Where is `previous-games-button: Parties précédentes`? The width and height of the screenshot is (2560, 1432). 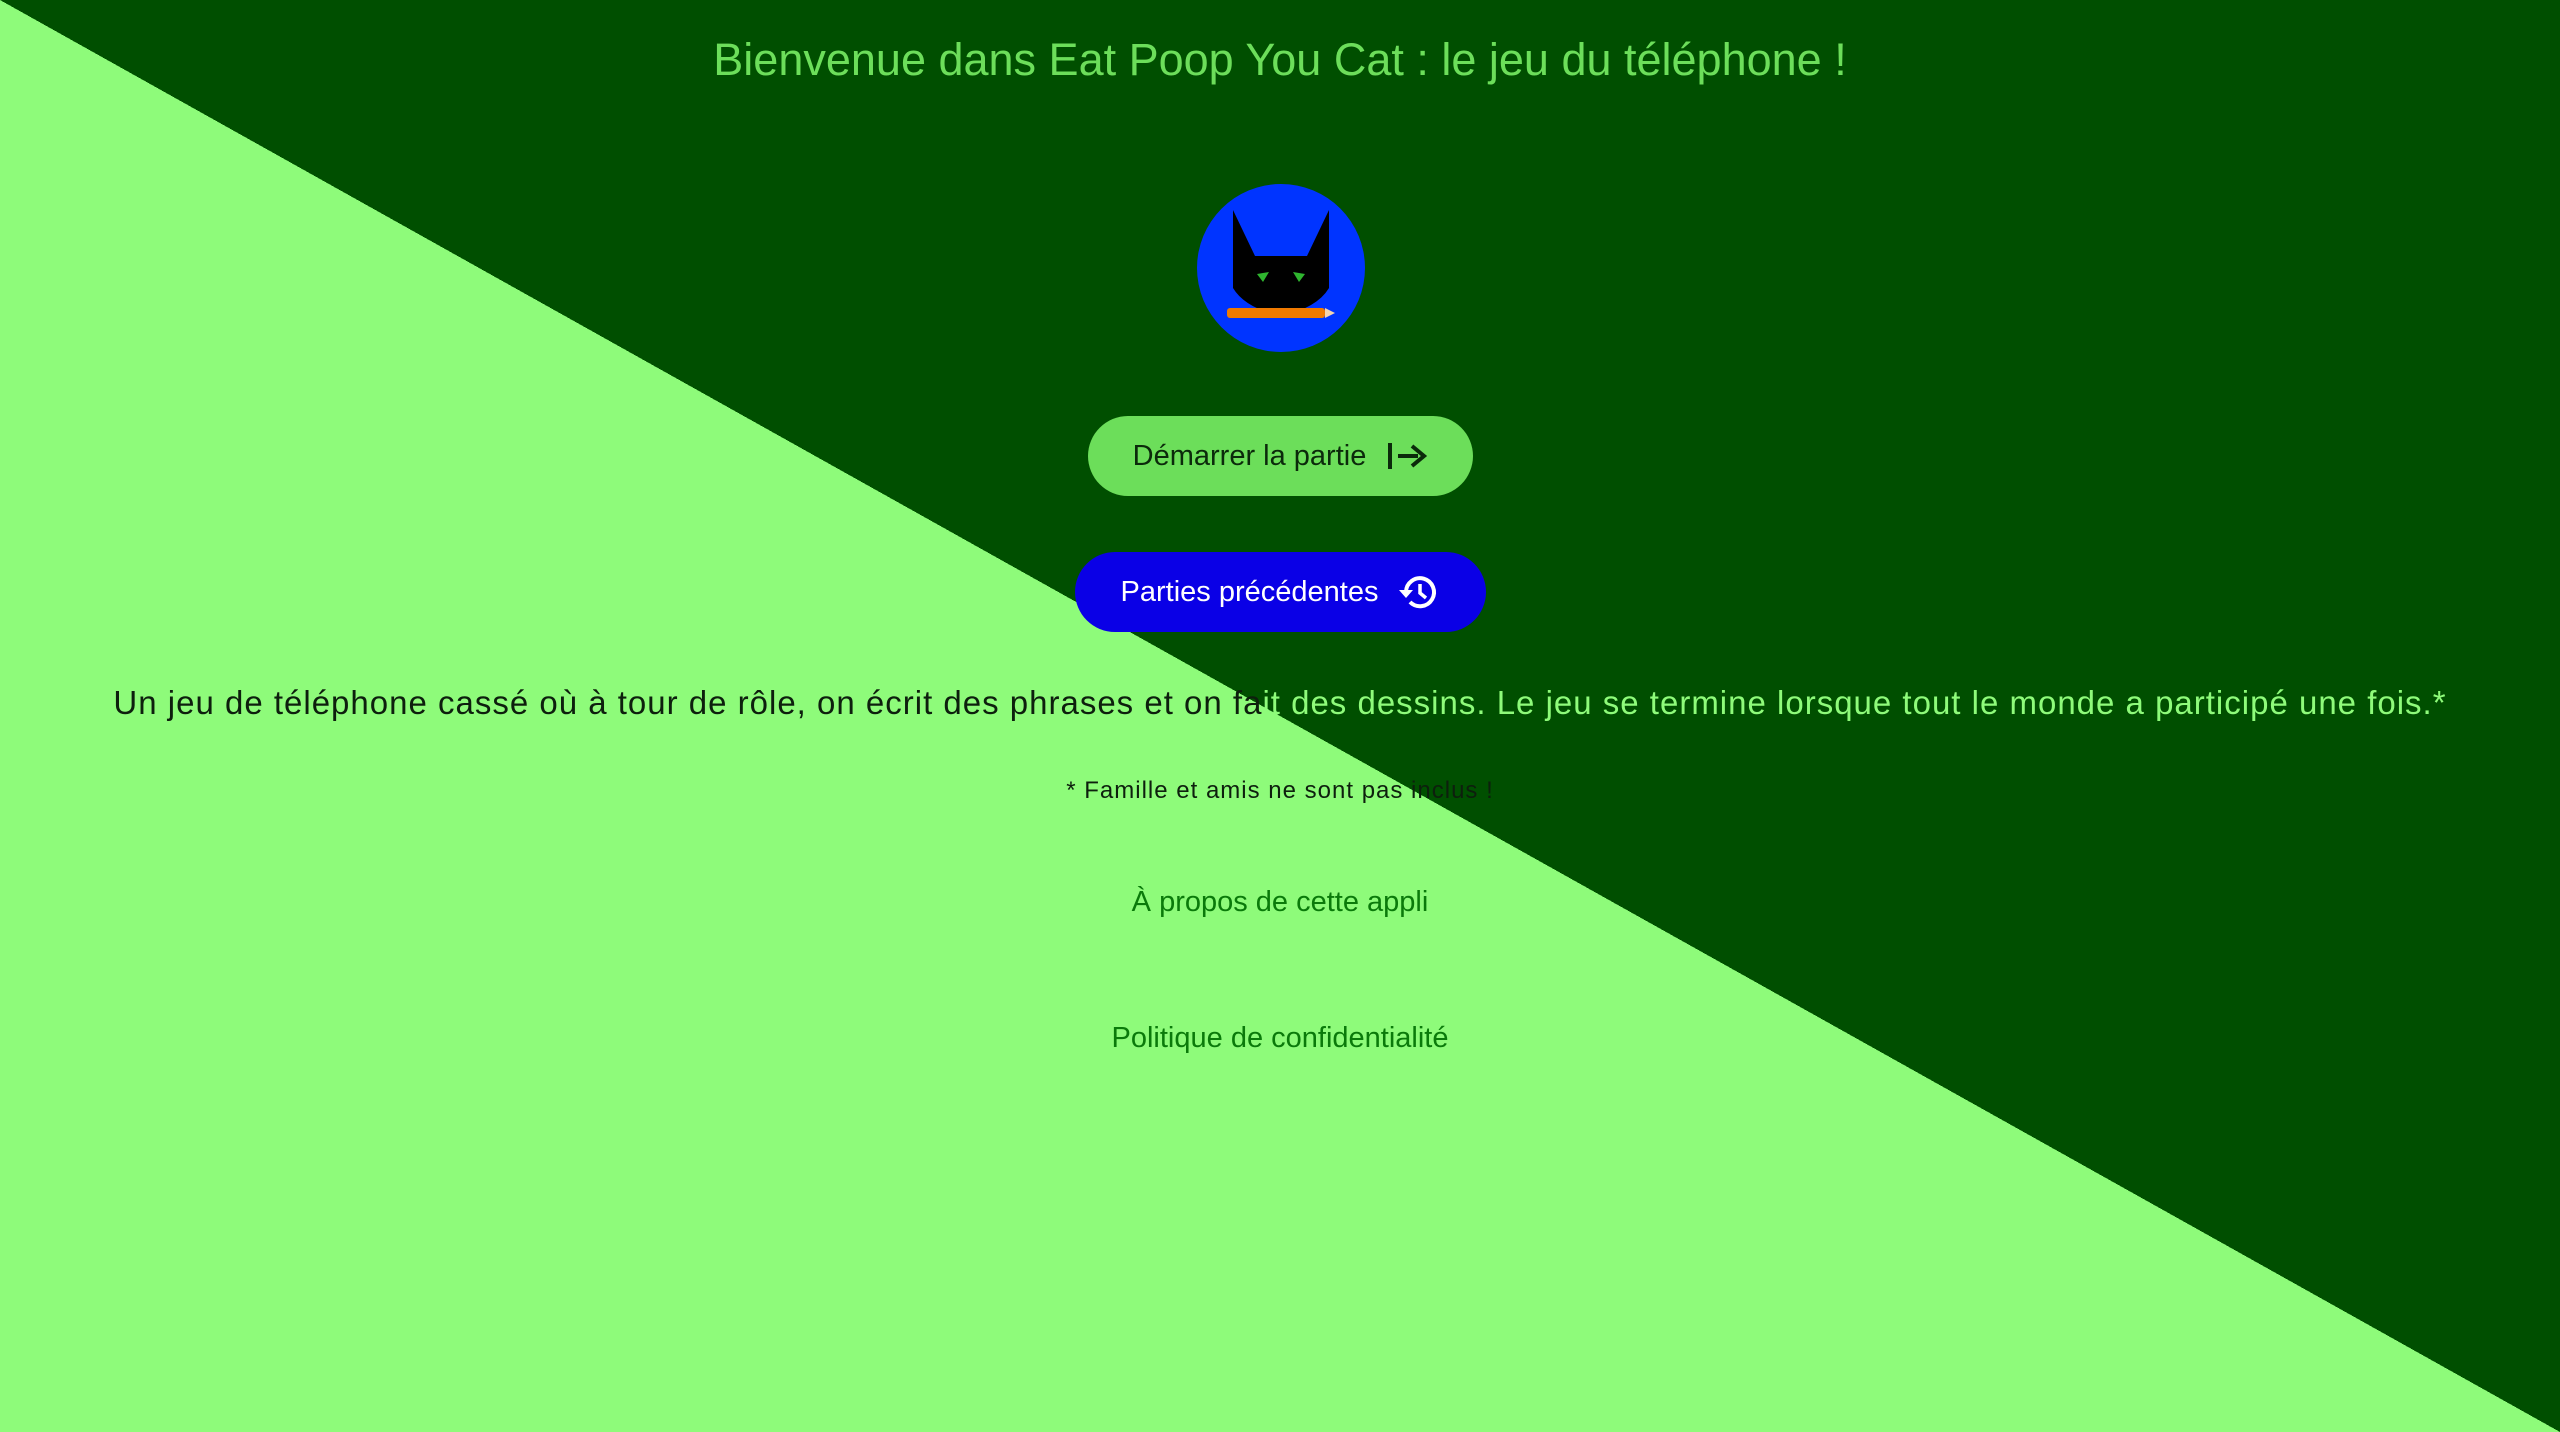 previous-games-button: Parties précédentes is located at coordinates (1280, 592).